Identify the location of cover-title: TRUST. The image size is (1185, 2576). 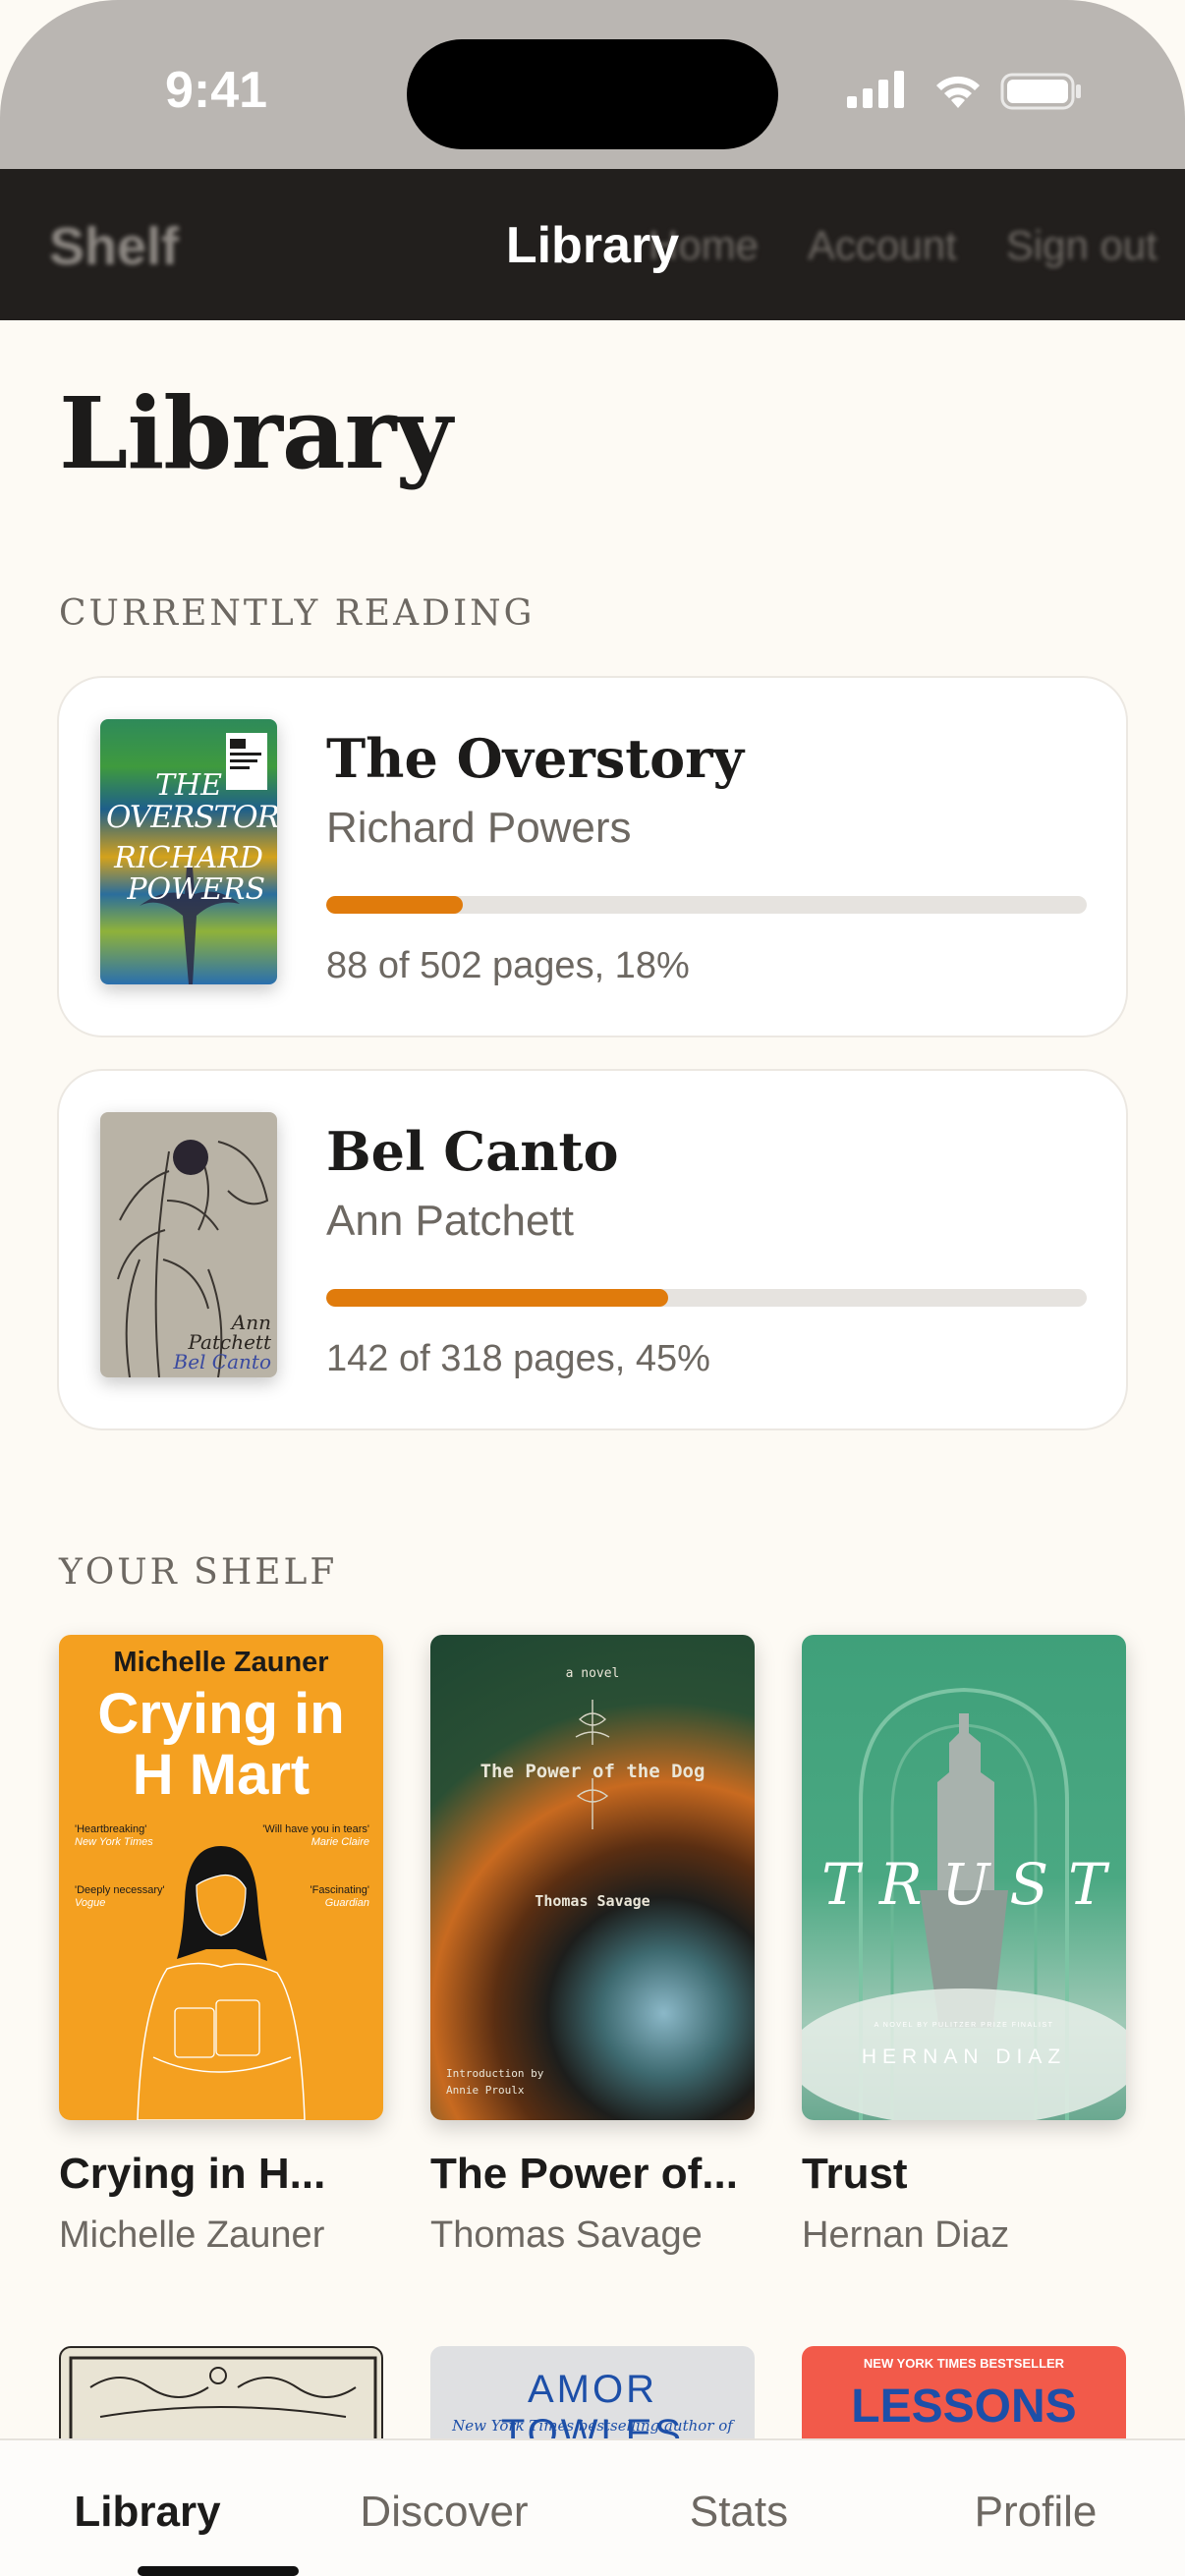
(974, 1884).